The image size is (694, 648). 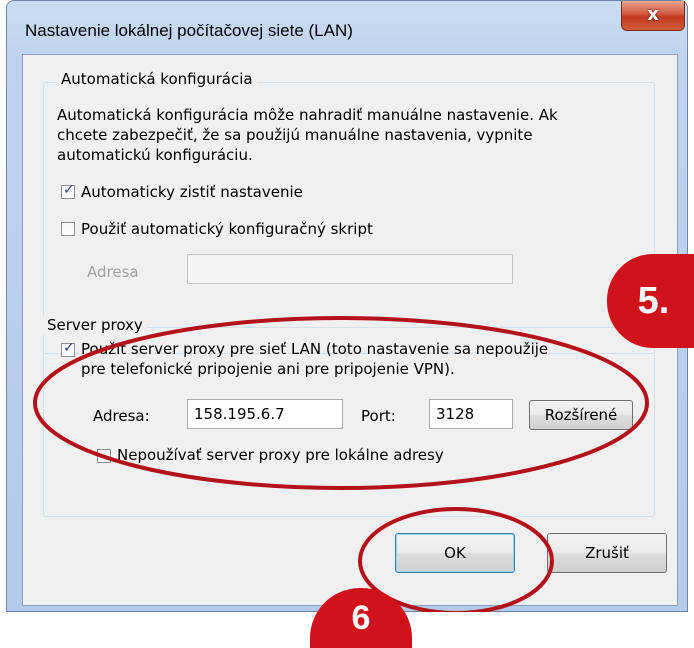 What do you see at coordinates (68, 348) in the screenshot?
I see `use-proxy-checkbox` at bounding box center [68, 348].